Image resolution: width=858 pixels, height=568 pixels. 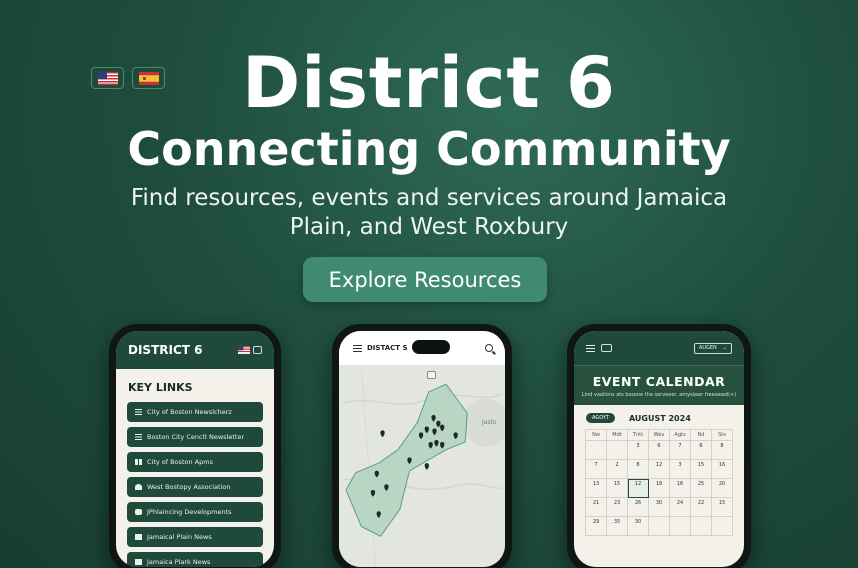 What do you see at coordinates (429, 149) in the screenshot?
I see `page-subtitle: Connecting Community` at bounding box center [429, 149].